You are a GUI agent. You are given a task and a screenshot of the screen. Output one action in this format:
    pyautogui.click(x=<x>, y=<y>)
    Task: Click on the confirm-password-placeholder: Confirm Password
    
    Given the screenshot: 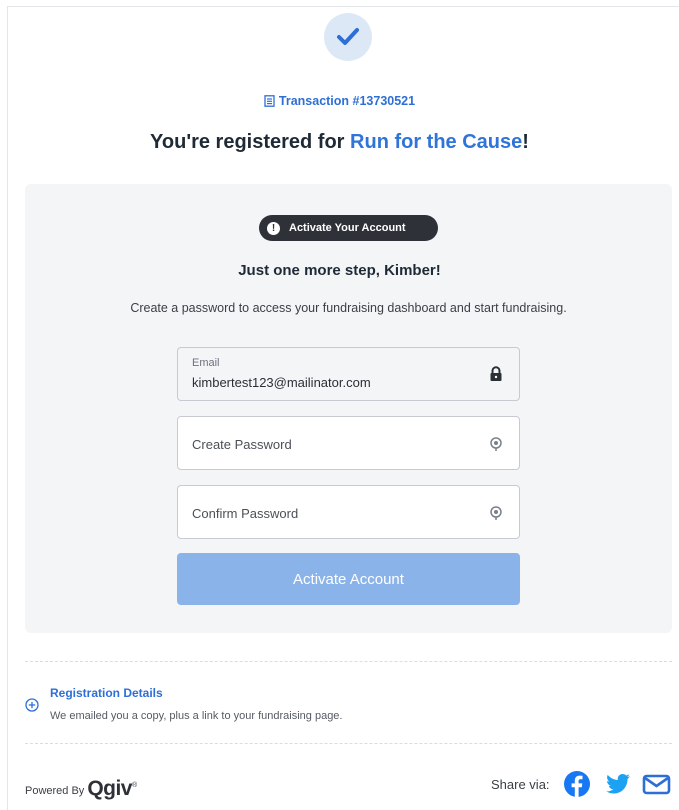 What is the action you would take?
    pyautogui.click(x=245, y=513)
    